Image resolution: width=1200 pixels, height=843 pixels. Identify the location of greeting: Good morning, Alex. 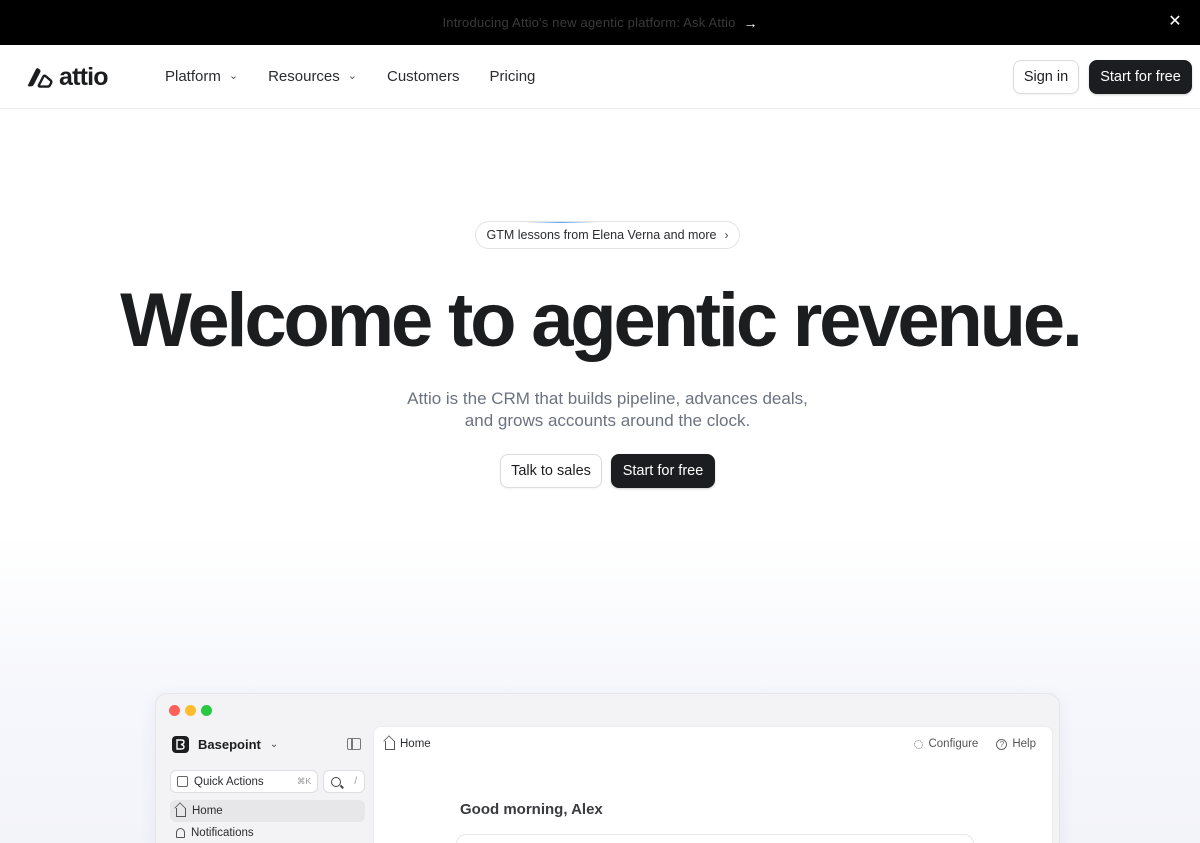
(531, 809).